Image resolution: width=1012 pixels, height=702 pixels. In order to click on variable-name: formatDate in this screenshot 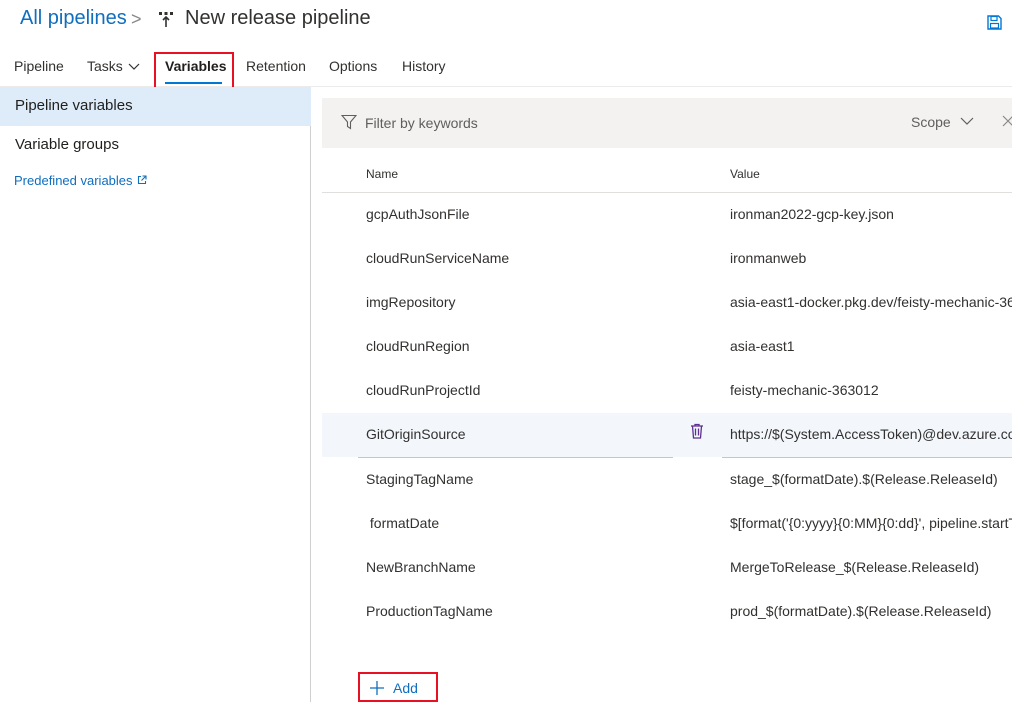, I will do `click(402, 523)`.